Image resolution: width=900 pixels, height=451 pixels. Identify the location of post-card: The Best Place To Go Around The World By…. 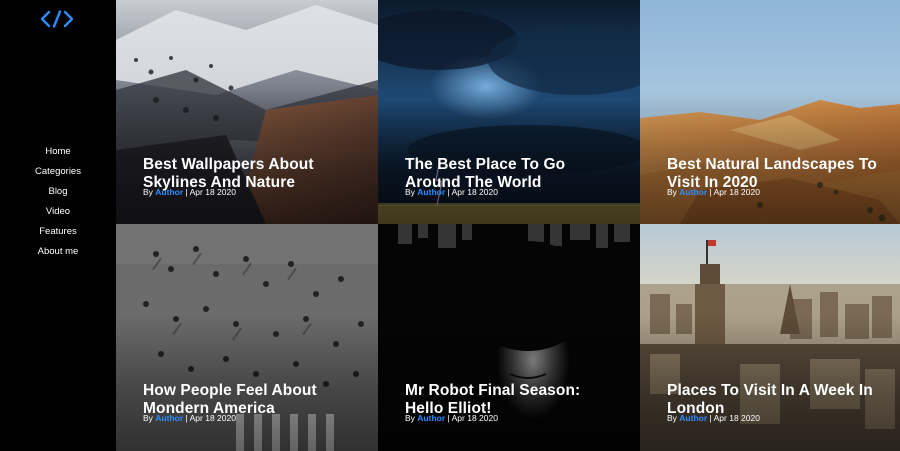
(509, 112).